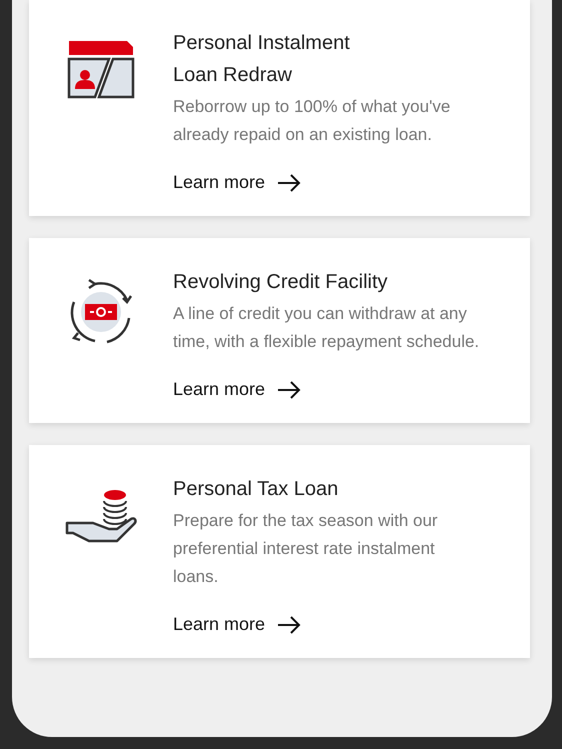 This screenshot has height=749, width=562. What do you see at coordinates (281, 282) in the screenshot?
I see `card-title: Revolving Credit Facility` at bounding box center [281, 282].